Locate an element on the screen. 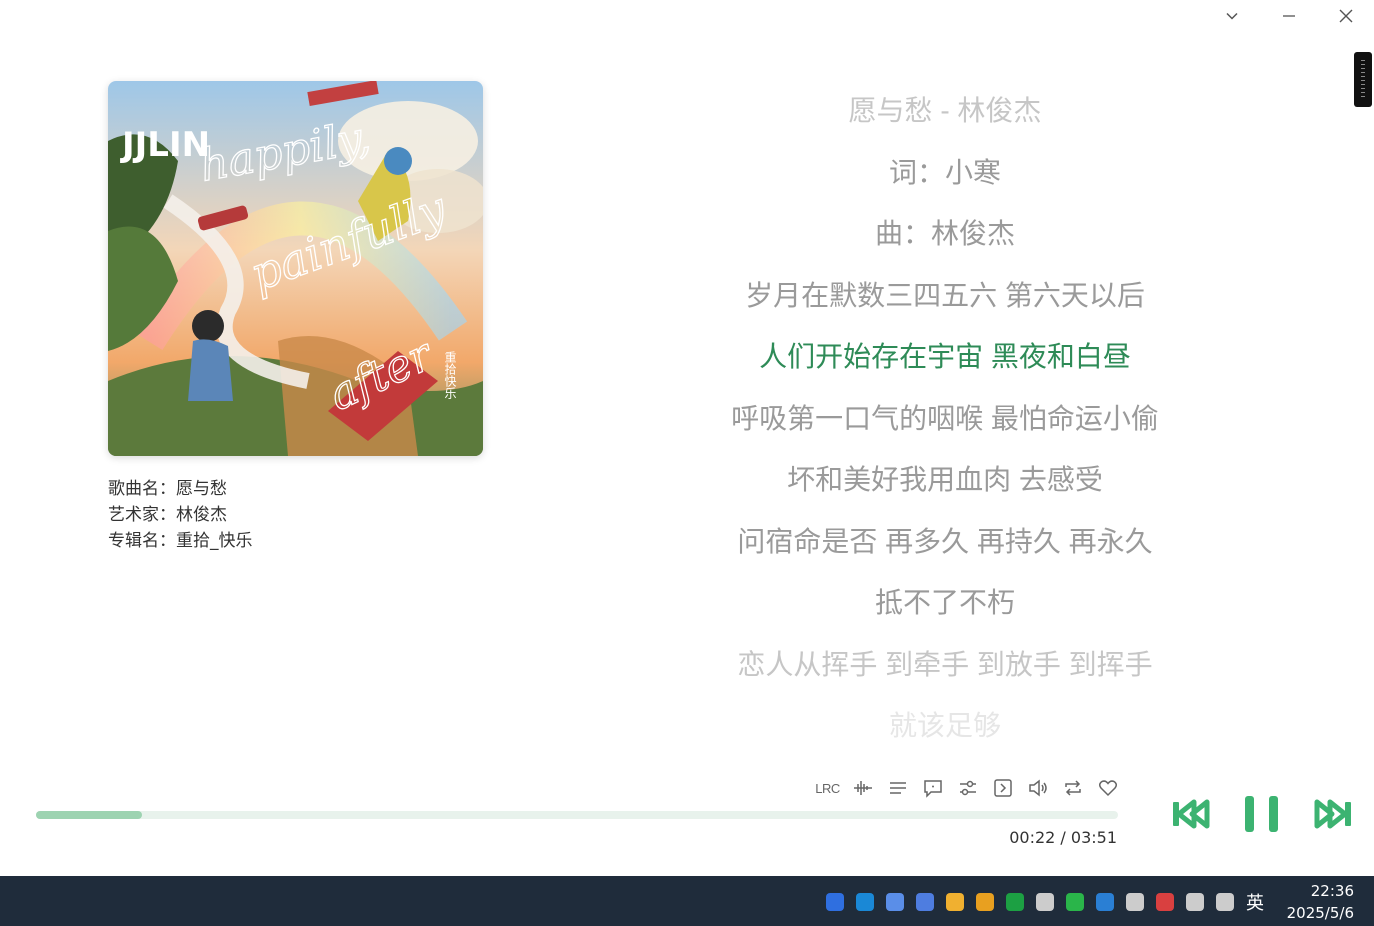 The width and height of the screenshot is (1374, 926). artist-row: 艺术家：林俊杰 is located at coordinates (180, 515).